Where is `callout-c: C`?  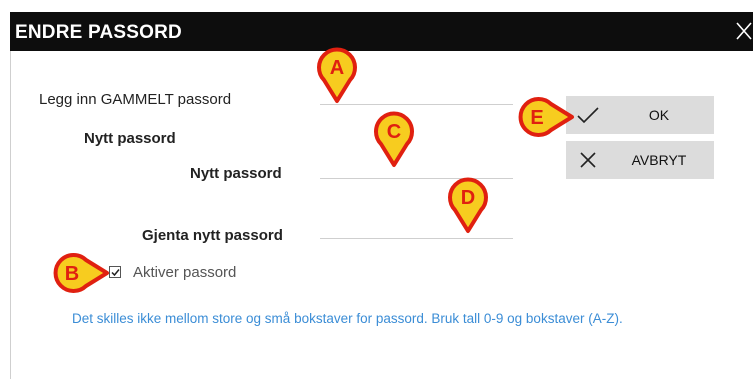 callout-c: C is located at coordinates (394, 138).